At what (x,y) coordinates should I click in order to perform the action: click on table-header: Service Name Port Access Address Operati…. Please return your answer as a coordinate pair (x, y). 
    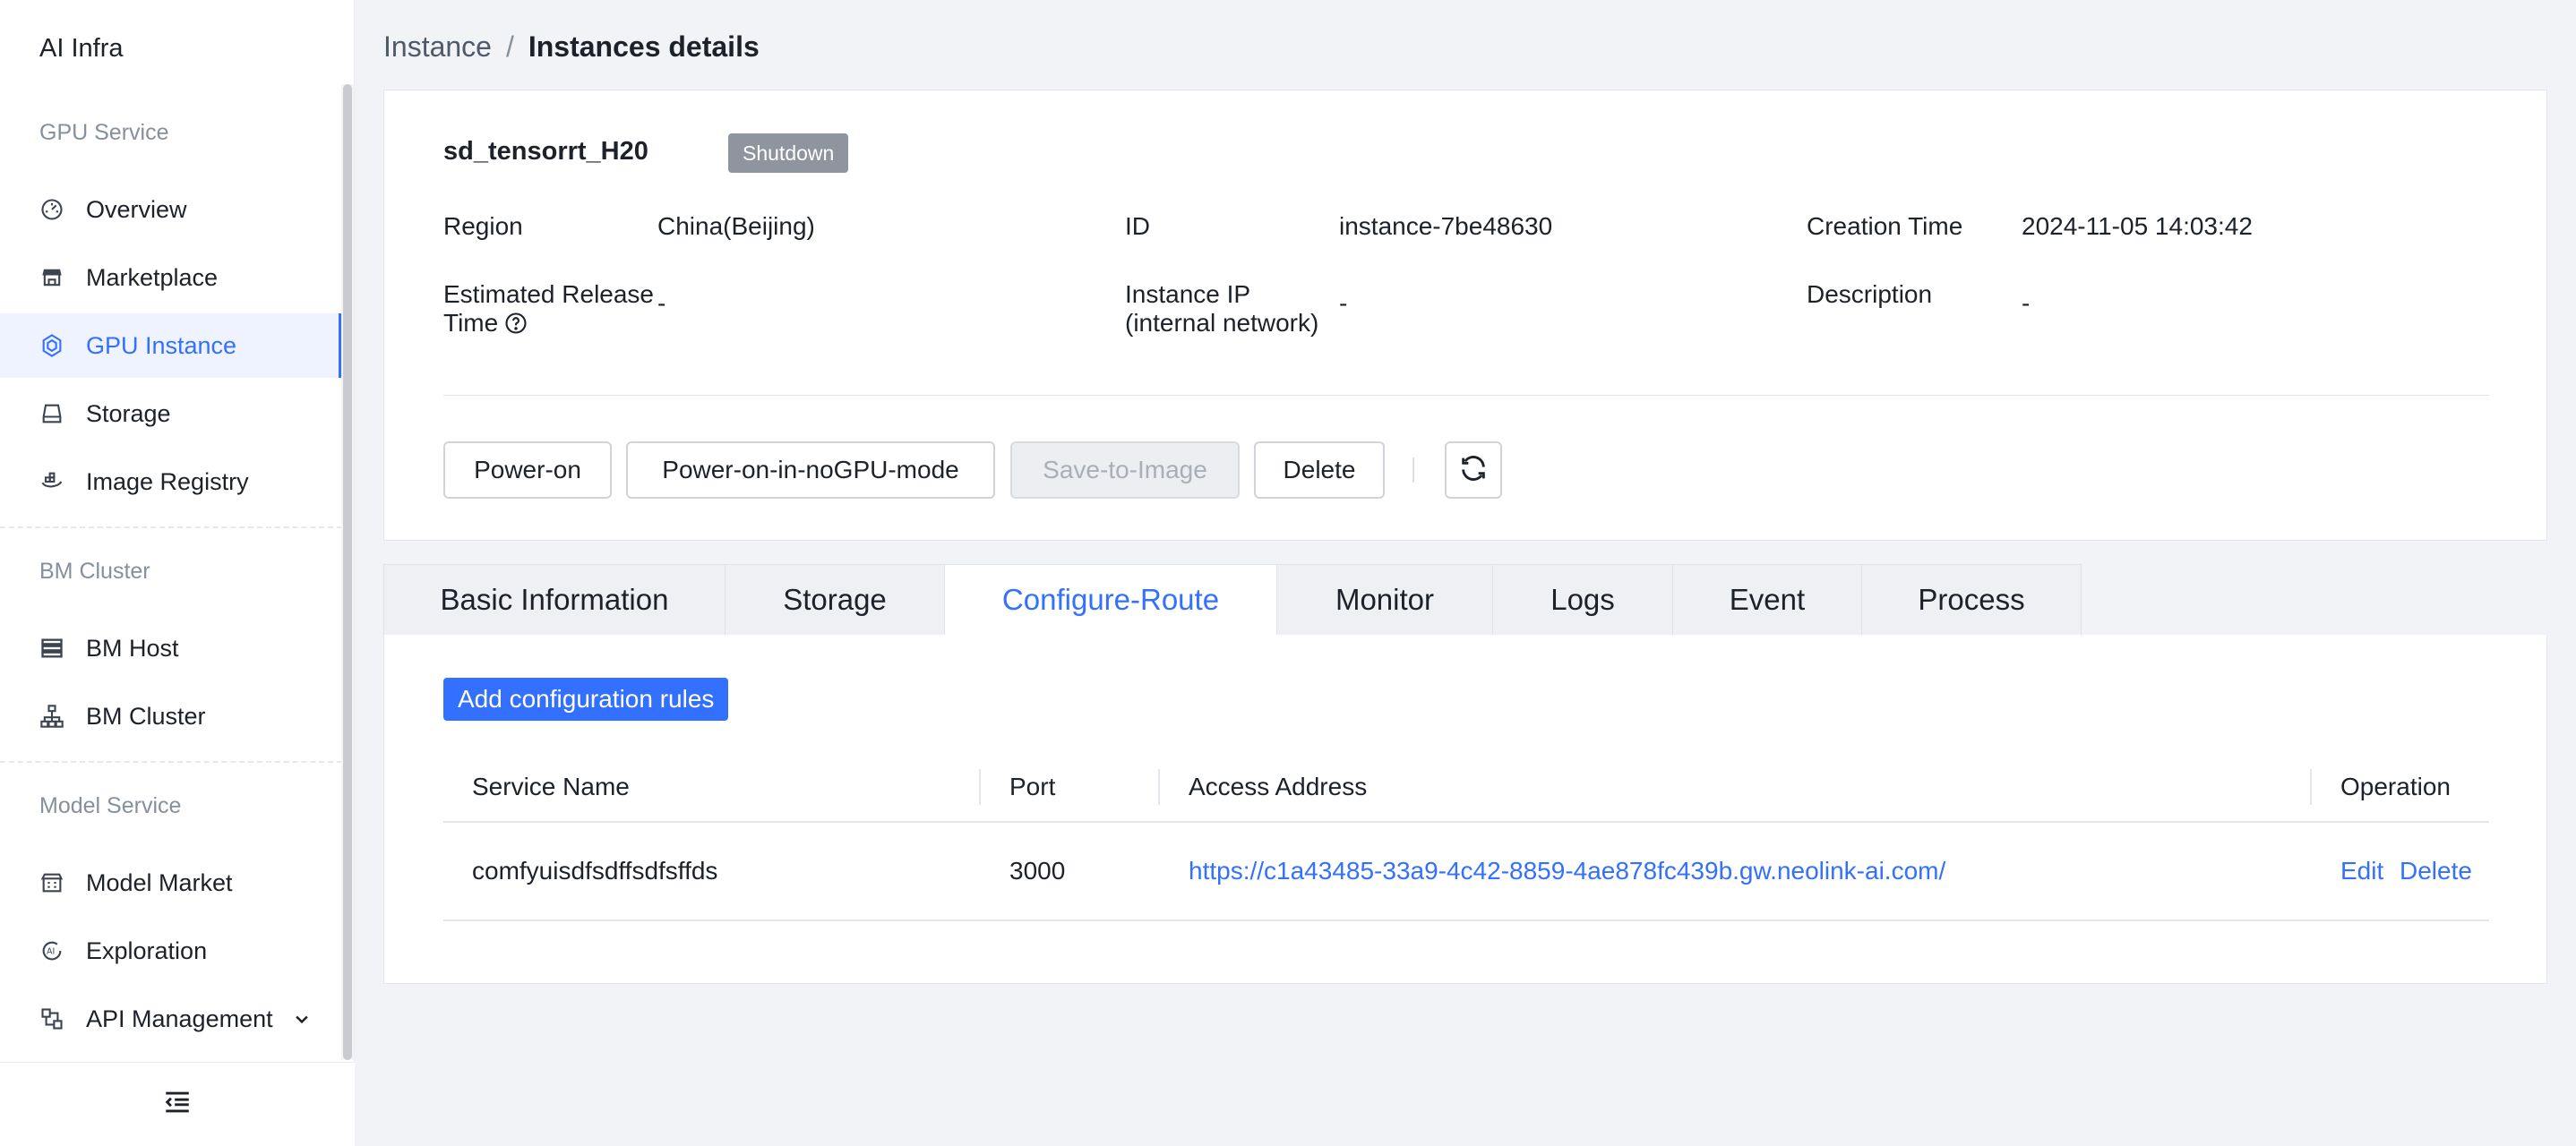
    Looking at the image, I should click on (1466, 787).